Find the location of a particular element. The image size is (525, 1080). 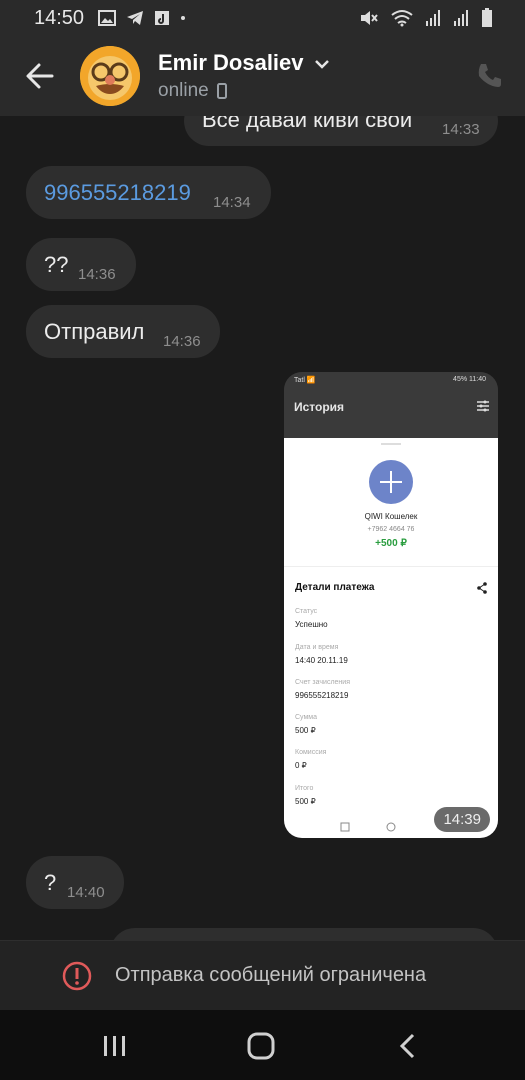

recent-apps-button is located at coordinates (115, 1046).